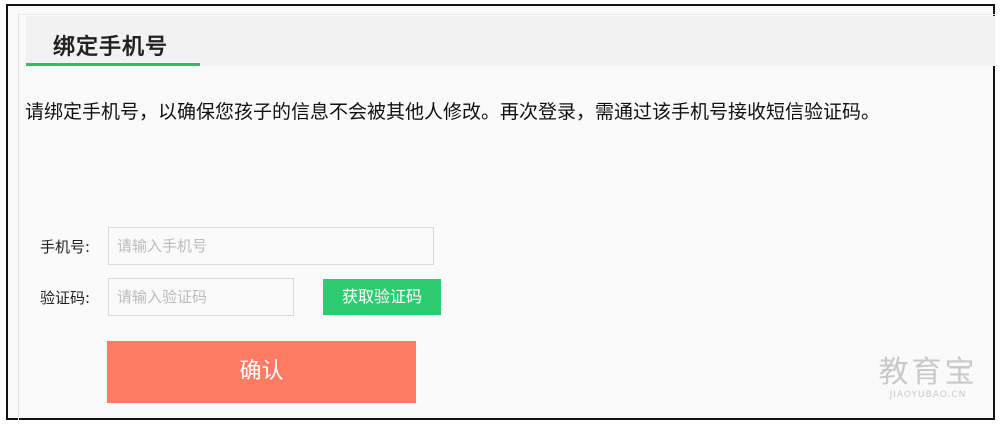 This screenshot has height=428, width=1003. Describe the element at coordinates (271, 246) in the screenshot. I see `phone-input: 请输入手机号` at that location.